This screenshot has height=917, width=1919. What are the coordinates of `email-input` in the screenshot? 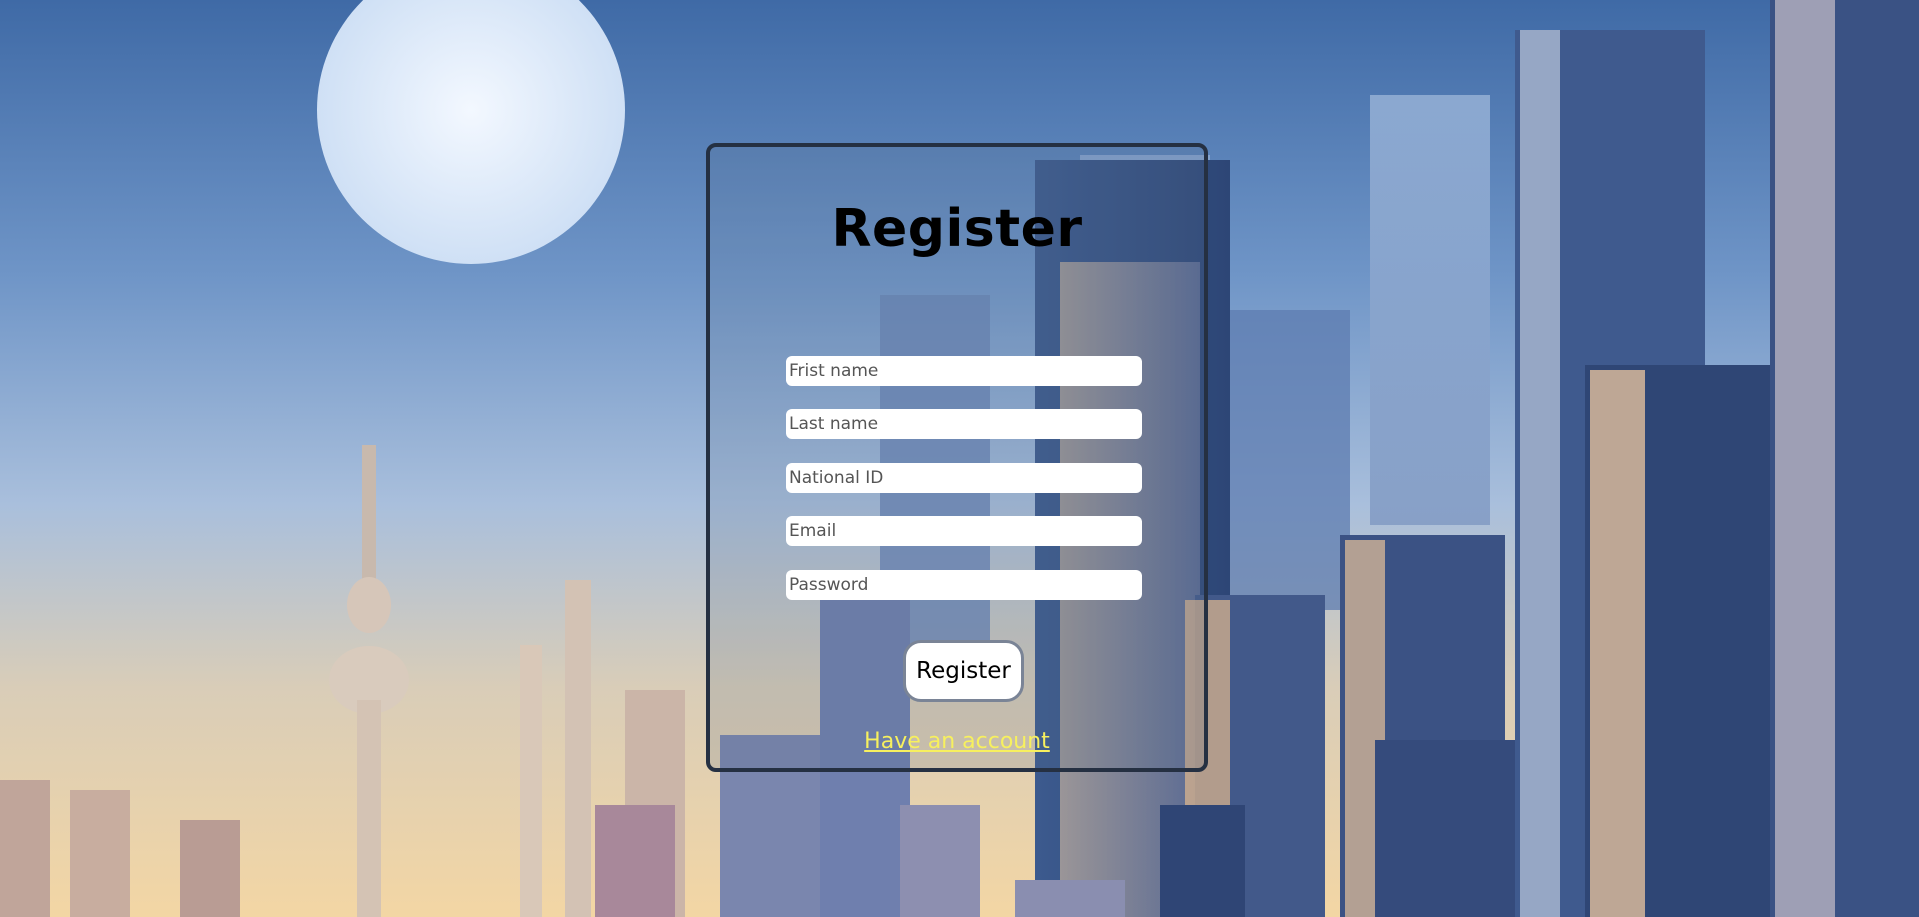 It's located at (964, 531).